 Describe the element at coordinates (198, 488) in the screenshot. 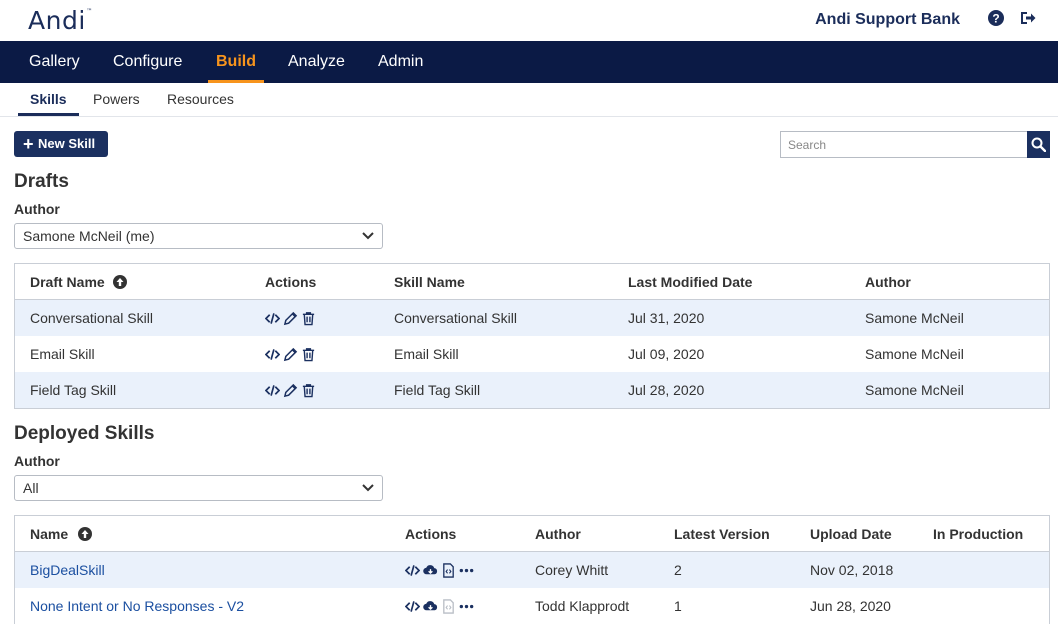

I see `deployed-author-select: All` at that location.